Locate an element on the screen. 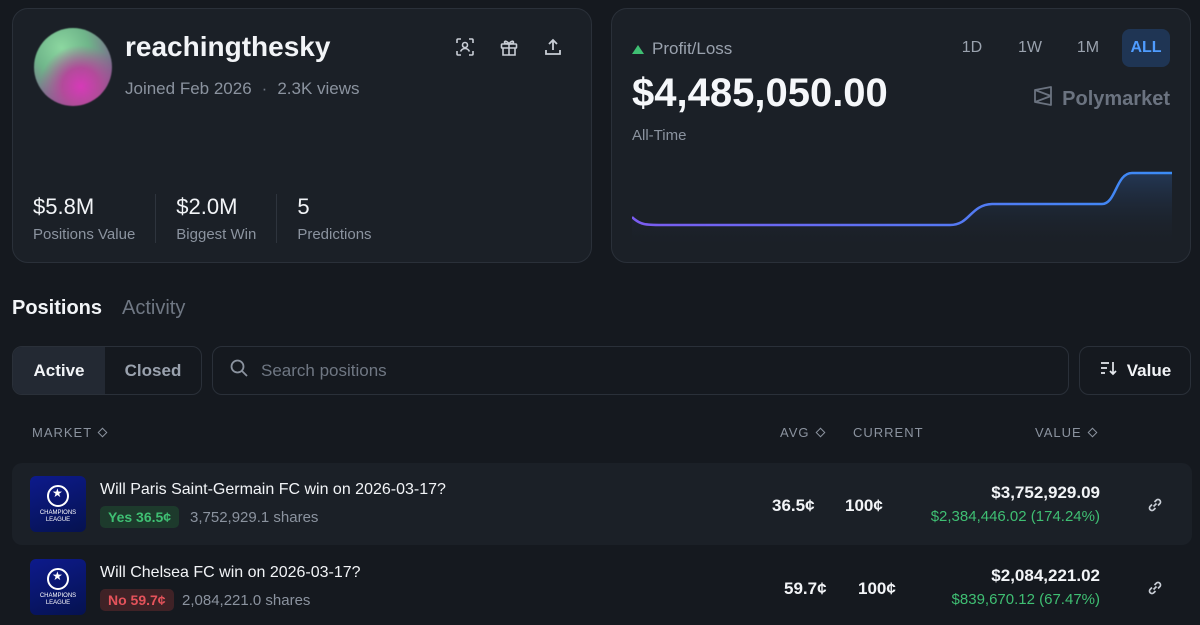 The width and height of the screenshot is (1200, 625). pnl-chart is located at coordinates (902, 210).